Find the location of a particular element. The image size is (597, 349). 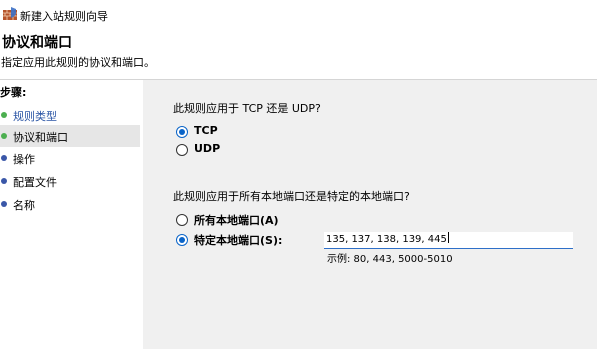

page-title: 协议和端口 is located at coordinates (37, 43).